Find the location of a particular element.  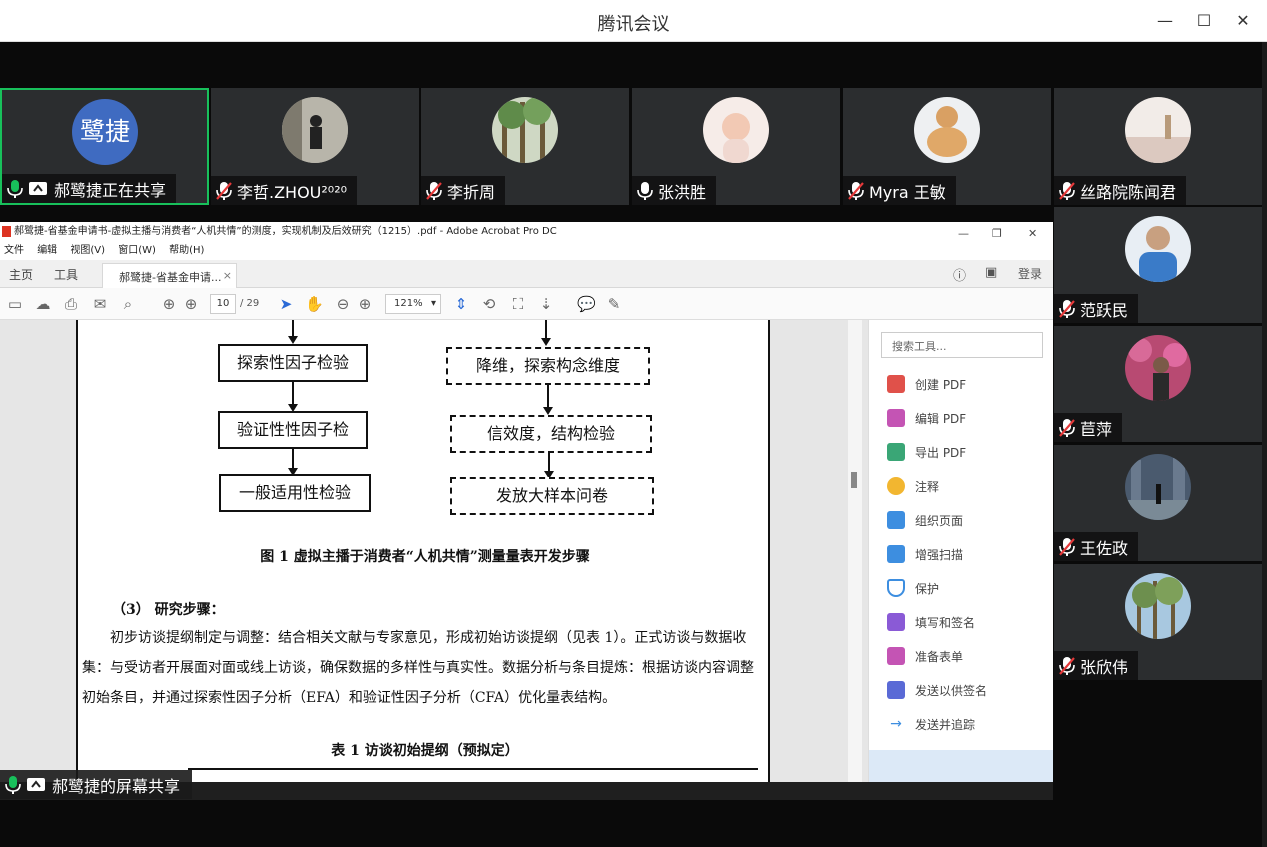

close-tab-icon: × is located at coordinates (227, 275).